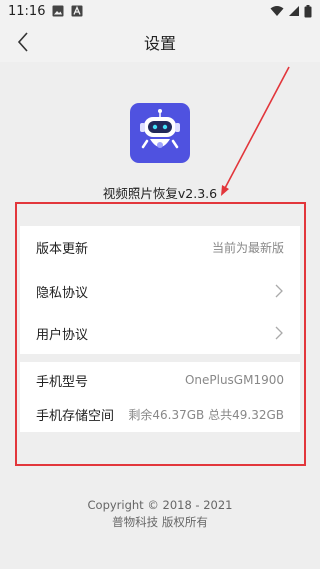  I want to click on phone-model-row: 手机型号 OnePlusGM1900, so click(160, 380).